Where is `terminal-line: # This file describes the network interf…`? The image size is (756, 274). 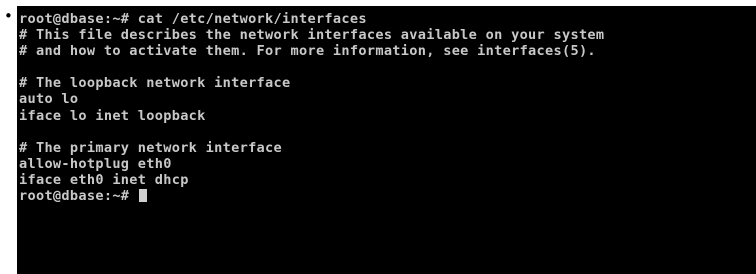 terminal-line: # This file describes the network interf… is located at coordinates (312, 35).